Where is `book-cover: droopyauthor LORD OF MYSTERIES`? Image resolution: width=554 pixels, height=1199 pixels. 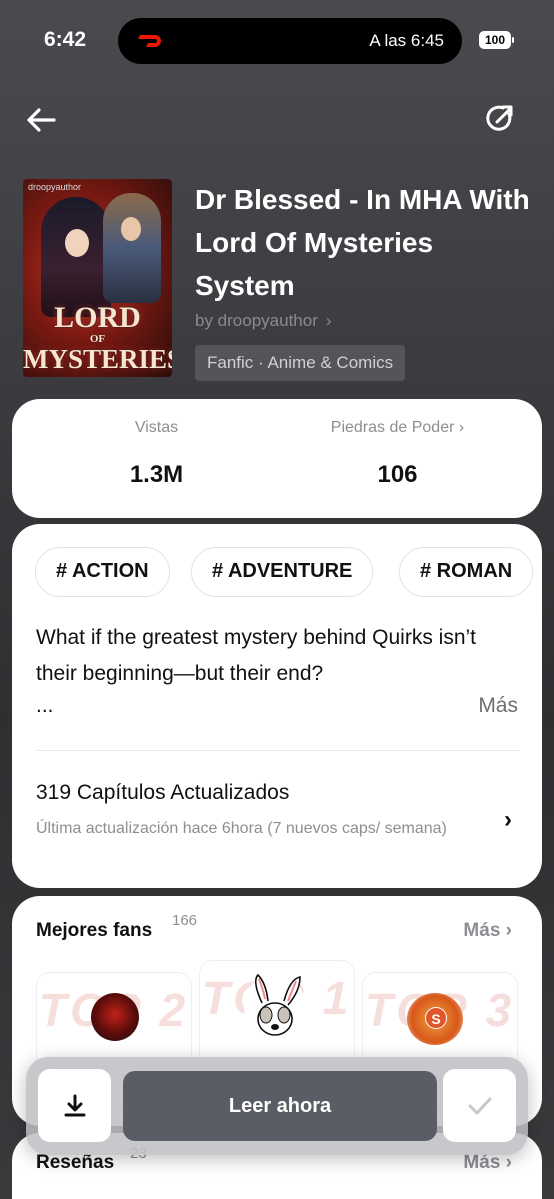 book-cover: droopyauthor LORD OF MYSTERIES is located at coordinates (97, 278).